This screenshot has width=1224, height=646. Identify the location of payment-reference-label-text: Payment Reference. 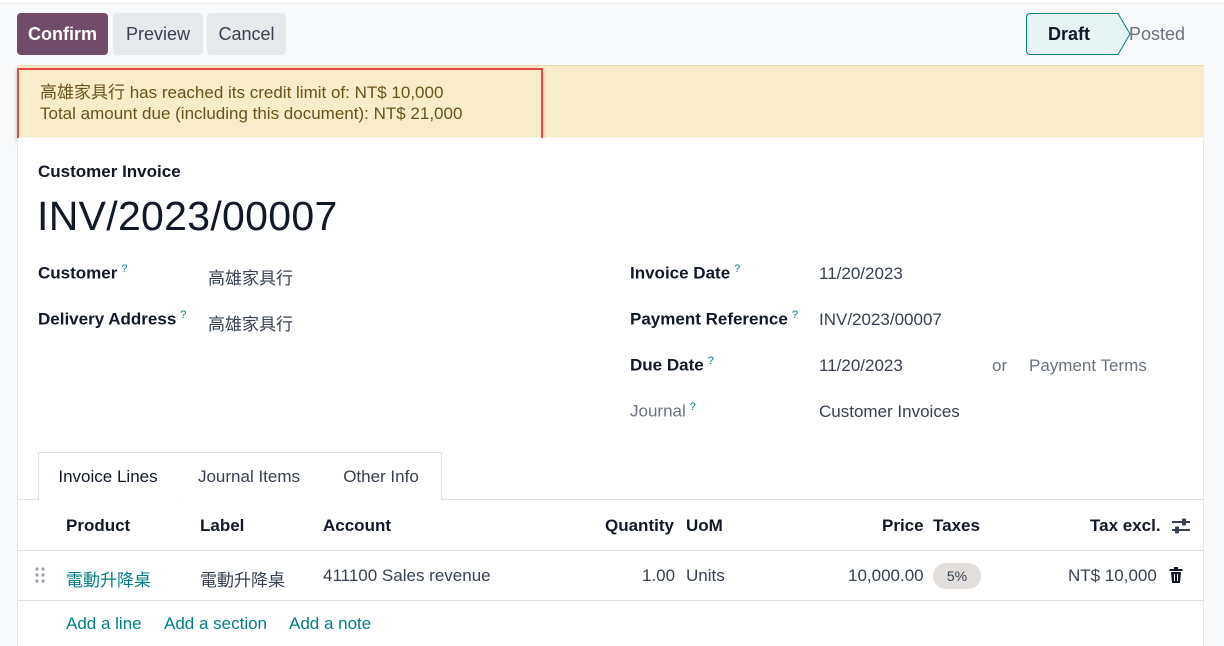
(709, 319).